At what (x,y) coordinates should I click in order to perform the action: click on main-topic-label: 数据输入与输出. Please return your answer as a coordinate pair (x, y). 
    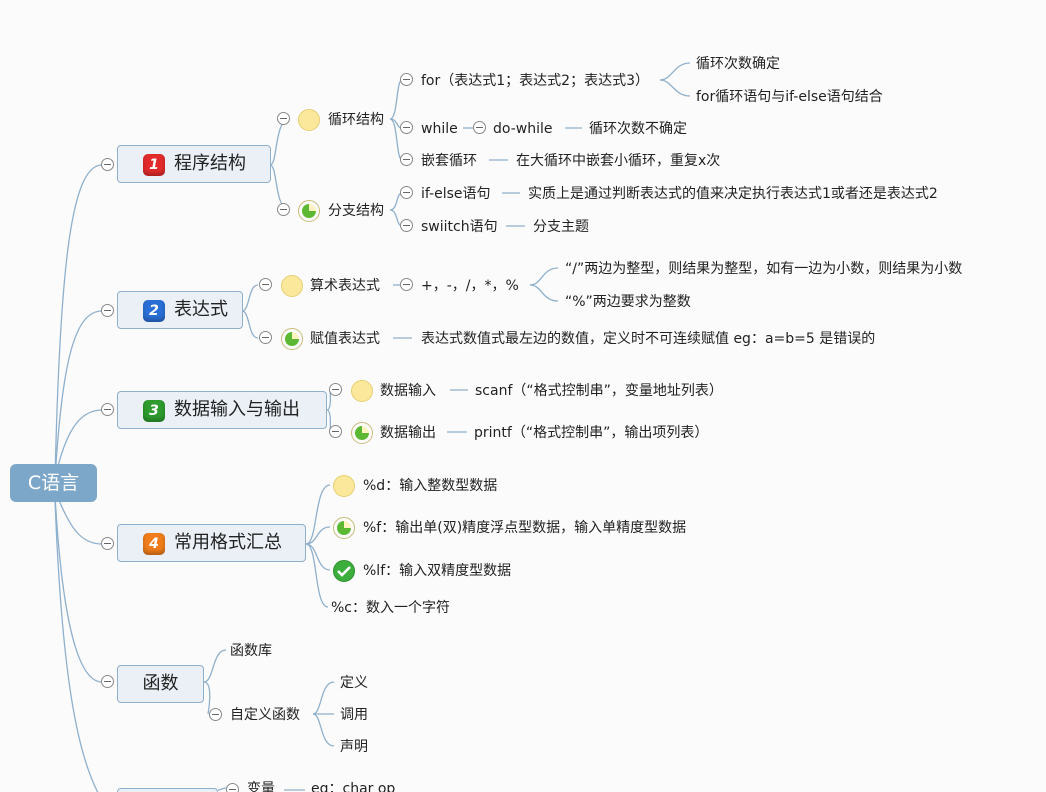
    Looking at the image, I should click on (237, 409).